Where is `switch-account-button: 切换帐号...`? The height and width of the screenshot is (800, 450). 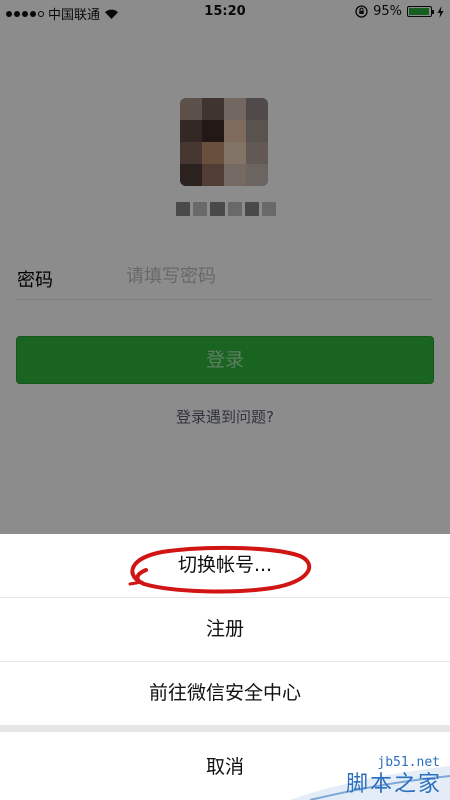
switch-account-button: 切换帐号... is located at coordinates (225, 565).